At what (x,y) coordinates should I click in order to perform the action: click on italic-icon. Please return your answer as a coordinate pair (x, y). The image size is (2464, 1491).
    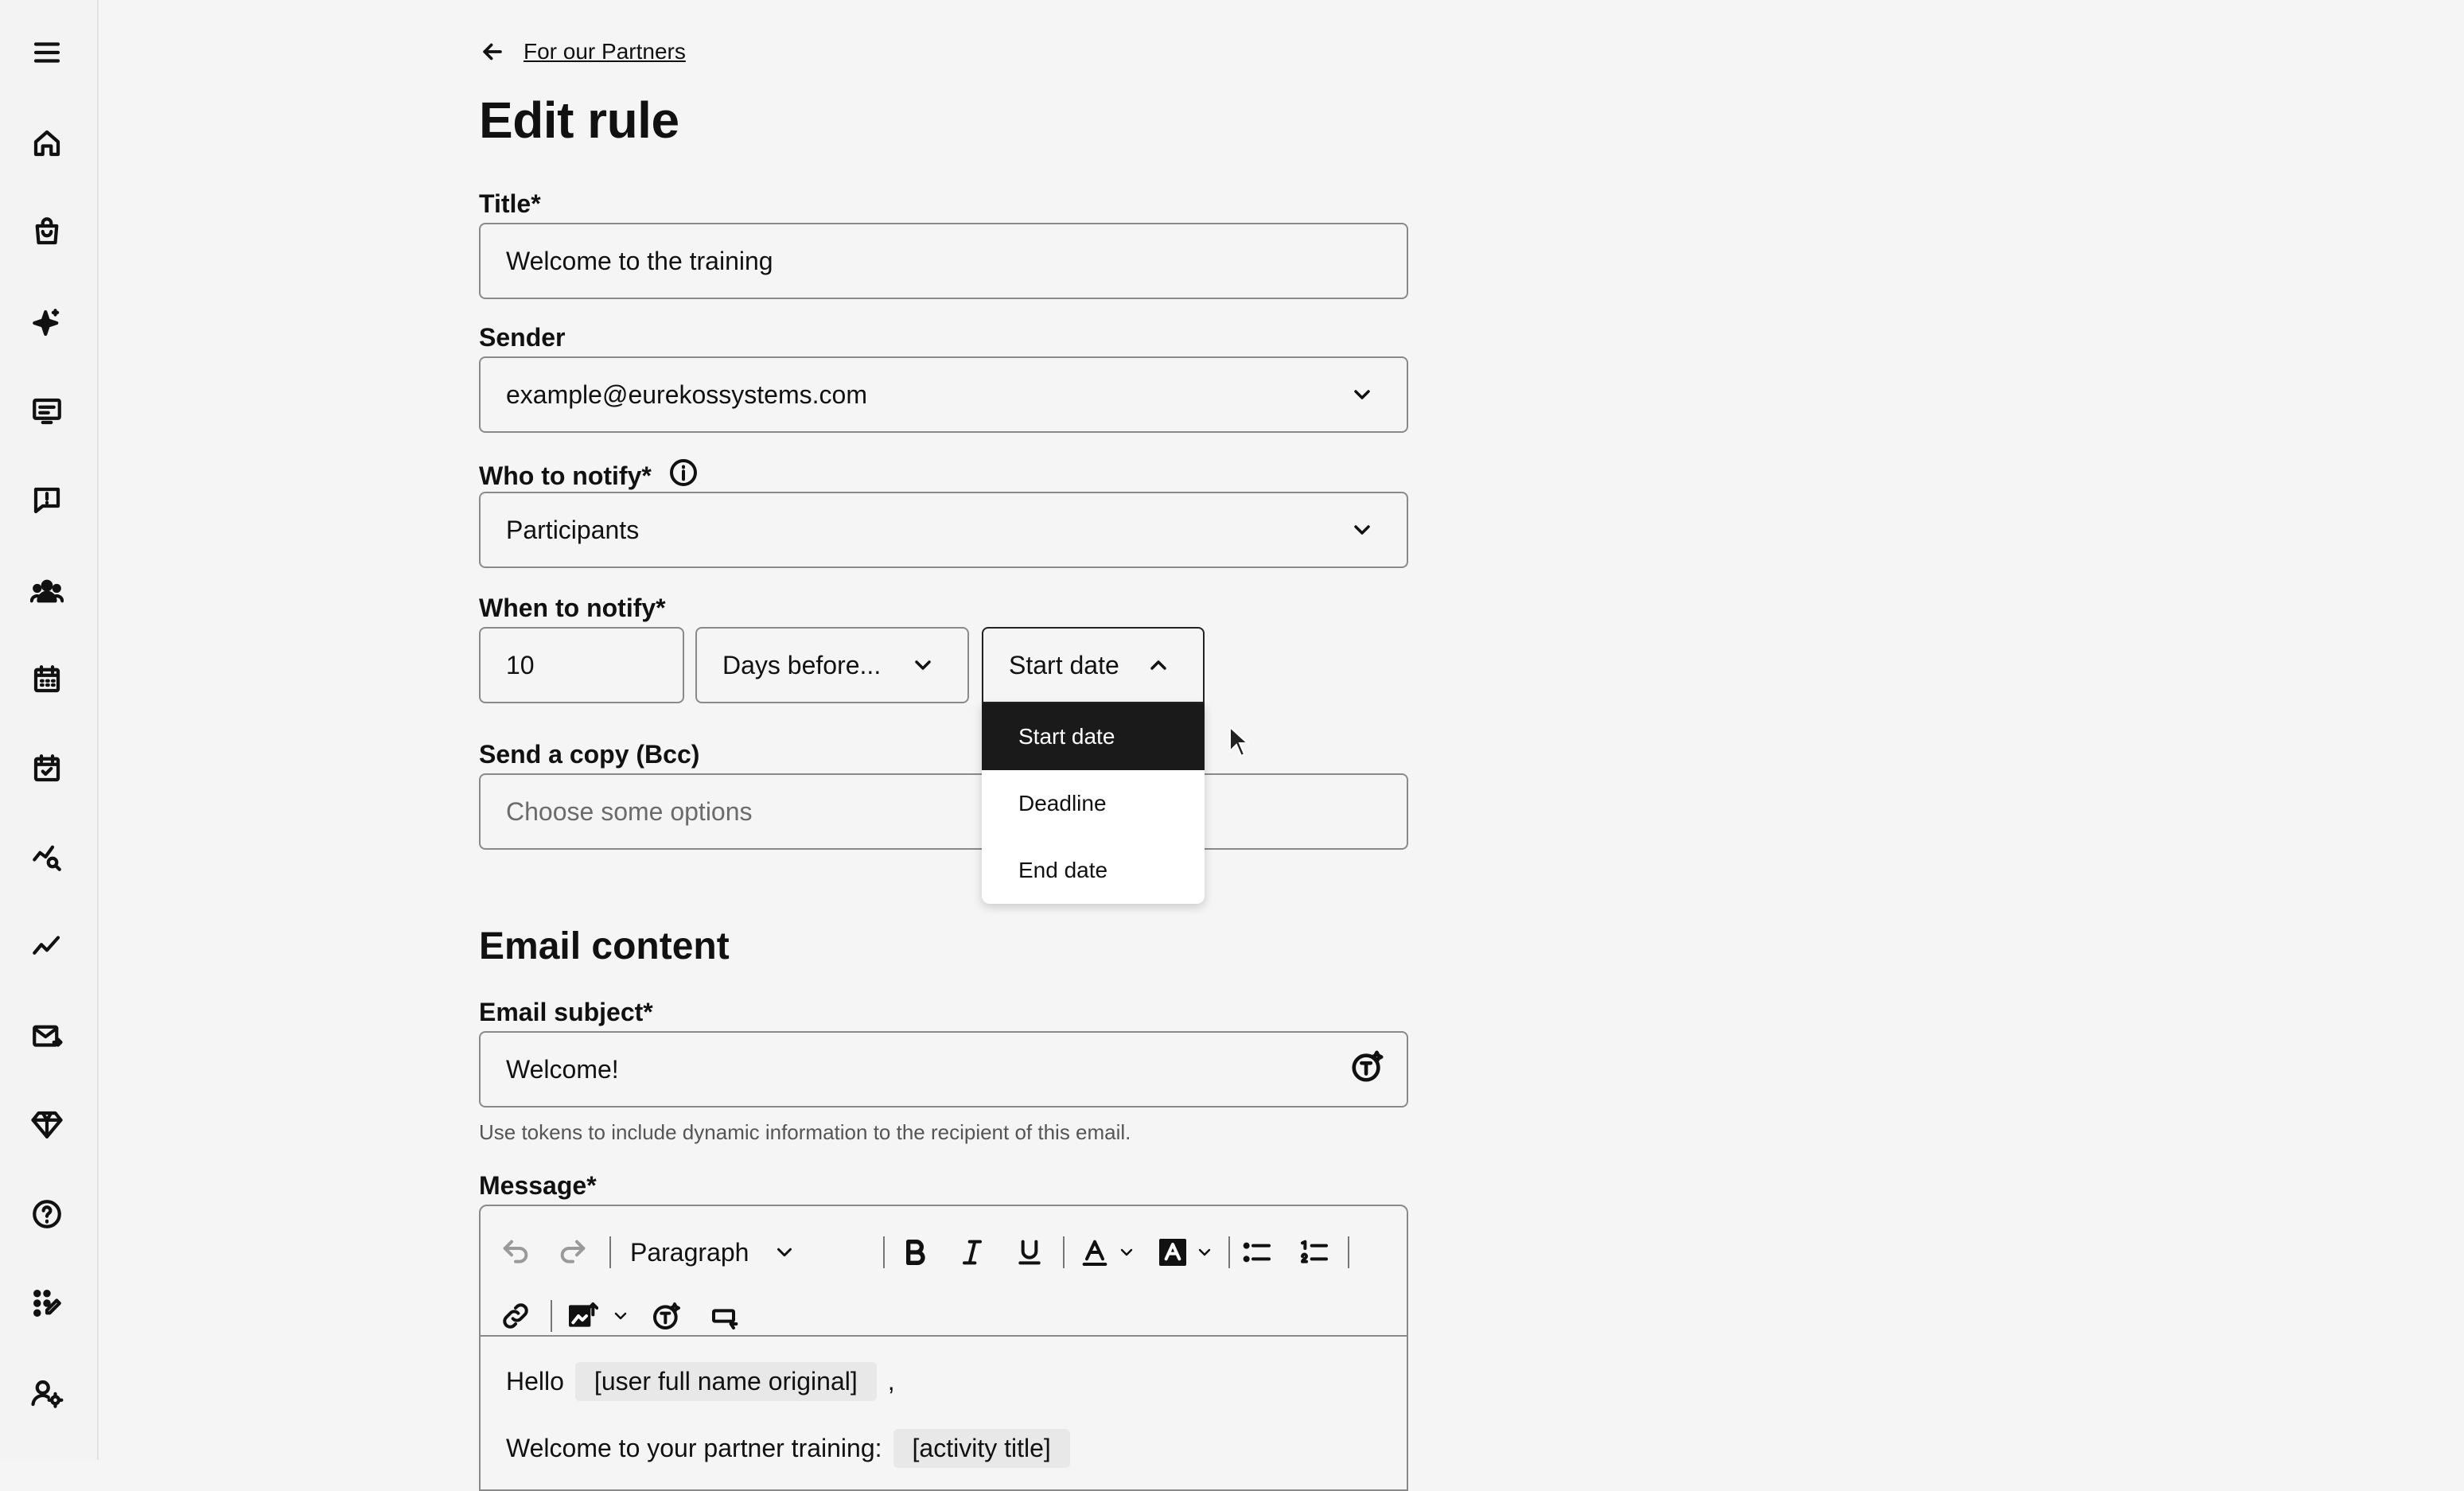
    Looking at the image, I should click on (972, 1253).